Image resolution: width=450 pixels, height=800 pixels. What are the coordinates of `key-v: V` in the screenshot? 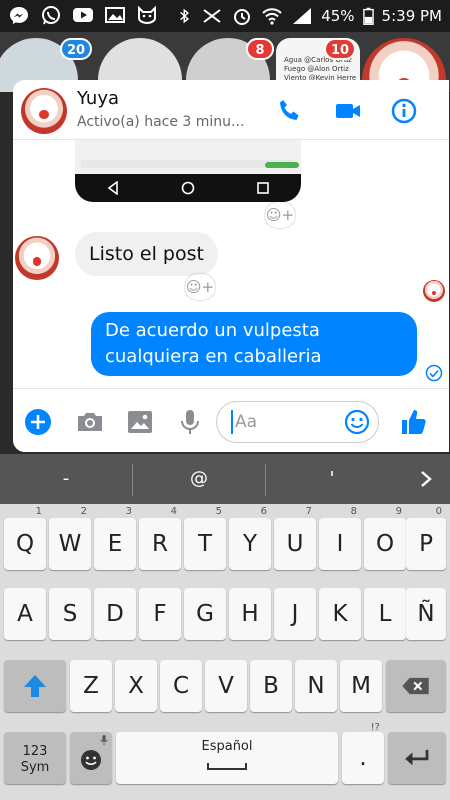 It's located at (226, 686).